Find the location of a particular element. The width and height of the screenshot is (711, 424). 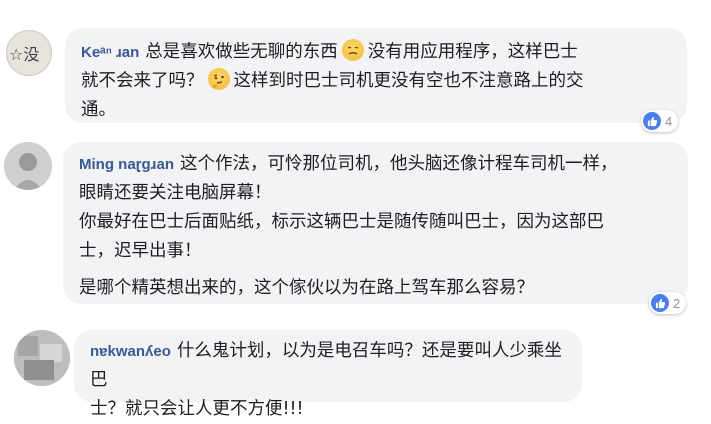

comment-line: Keᵃⁿ ɹan 总是喜欢做些无聊的东西 没有用应用程序，这样巴士 is located at coordinates (377, 52).